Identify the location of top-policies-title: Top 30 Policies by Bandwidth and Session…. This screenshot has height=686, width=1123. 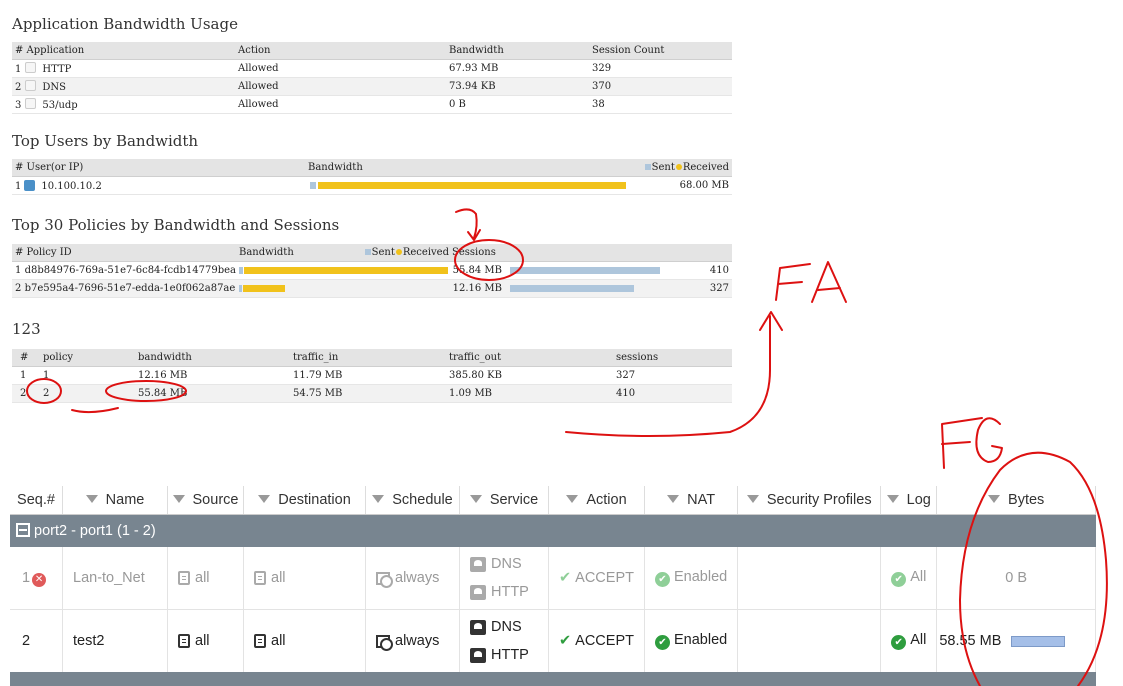
(176, 225).